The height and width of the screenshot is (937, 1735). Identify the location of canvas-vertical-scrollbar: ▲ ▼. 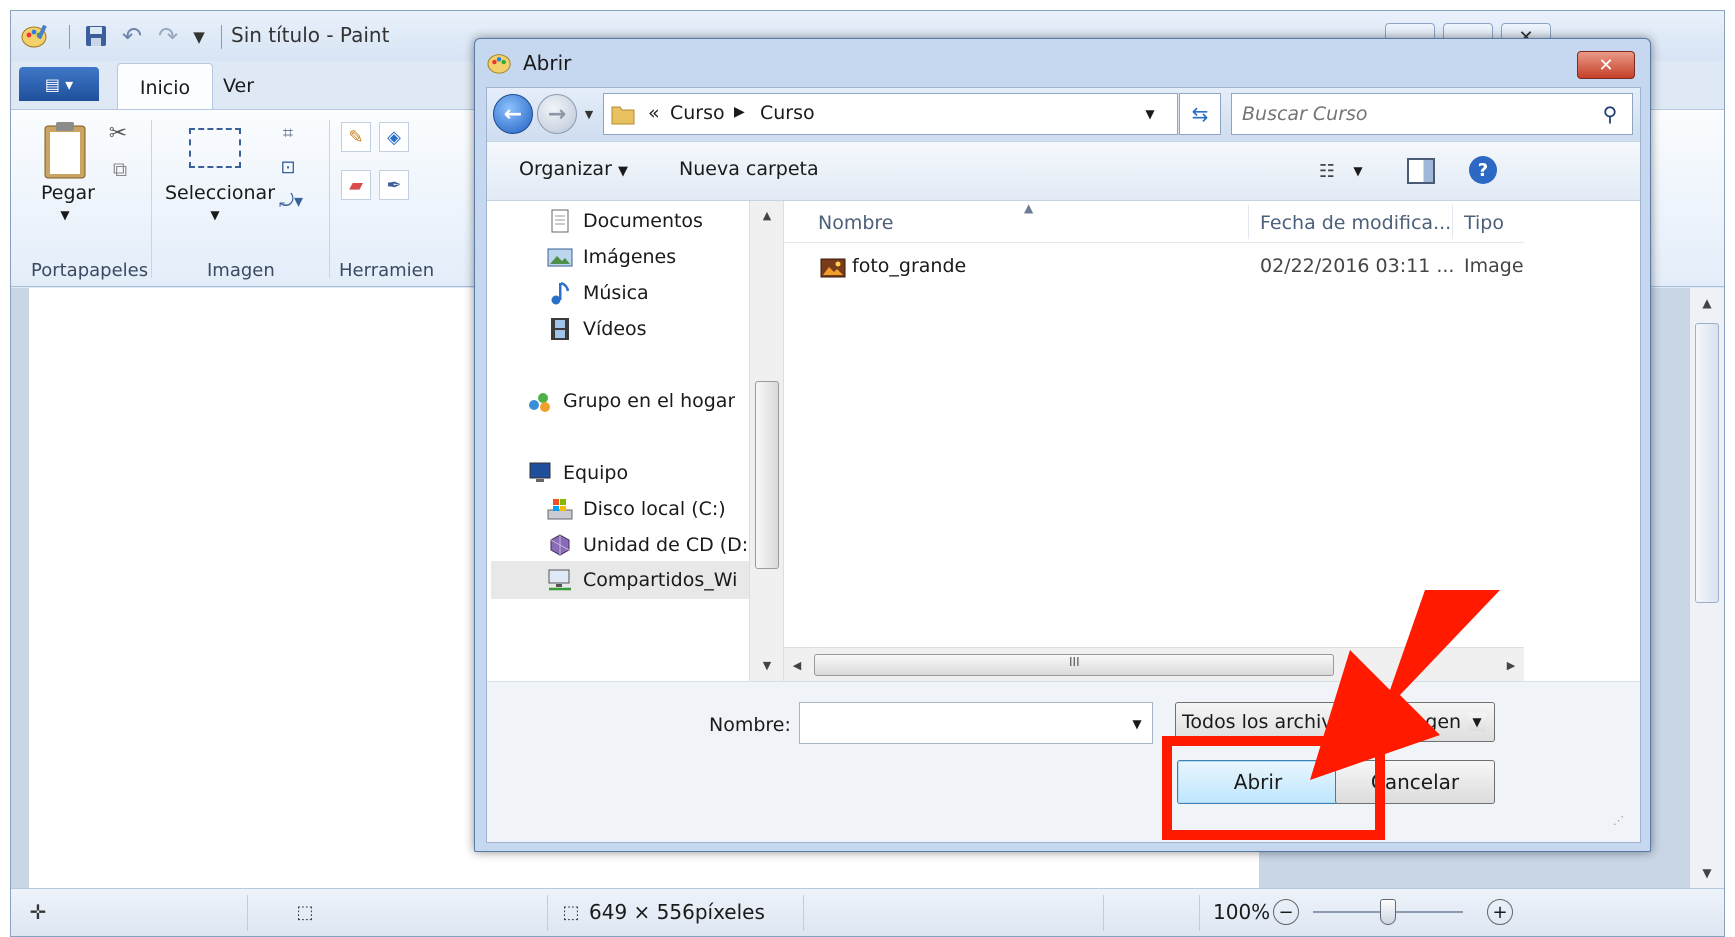
(1706, 588).